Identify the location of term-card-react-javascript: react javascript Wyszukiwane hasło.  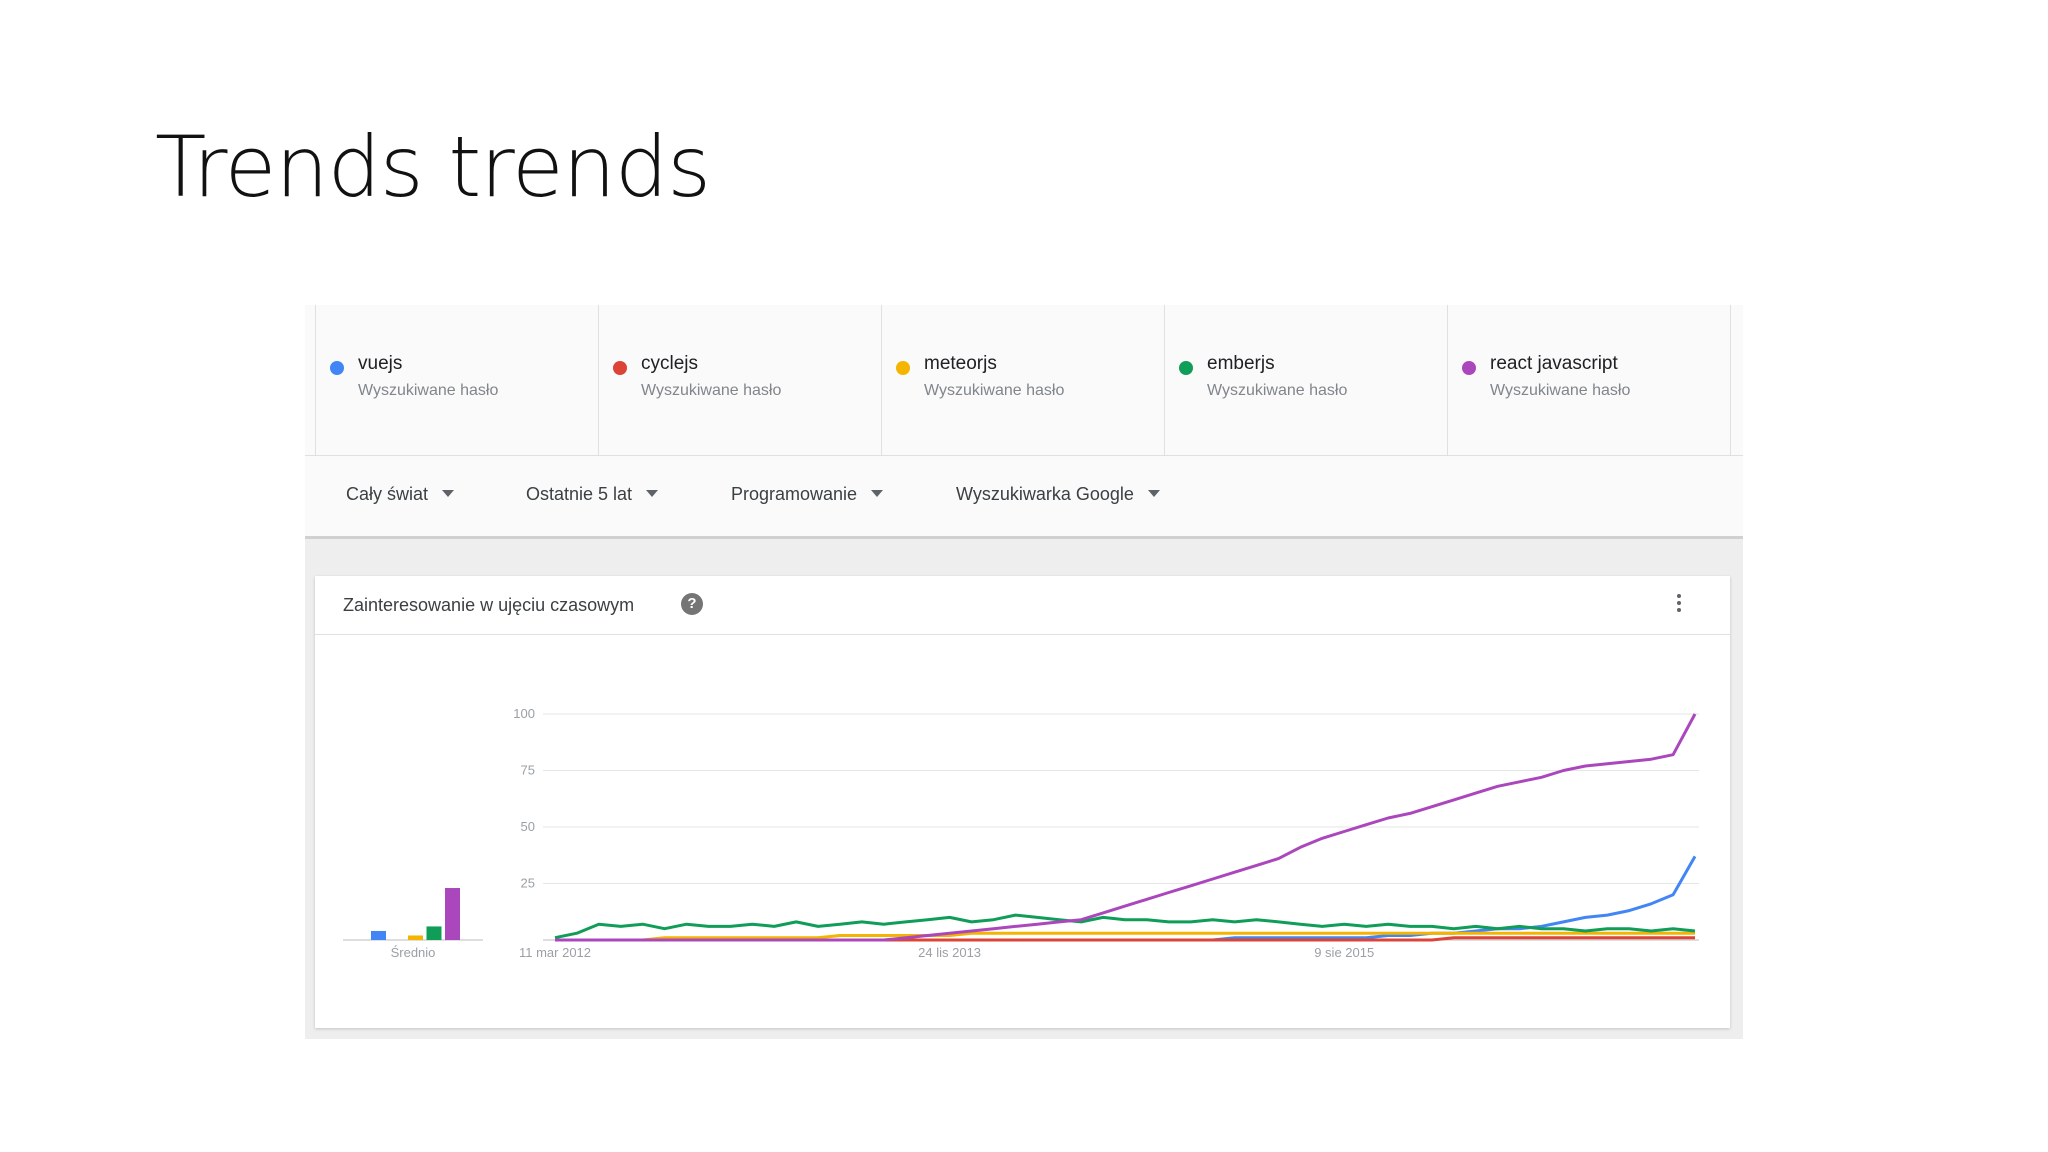
(1589, 380).